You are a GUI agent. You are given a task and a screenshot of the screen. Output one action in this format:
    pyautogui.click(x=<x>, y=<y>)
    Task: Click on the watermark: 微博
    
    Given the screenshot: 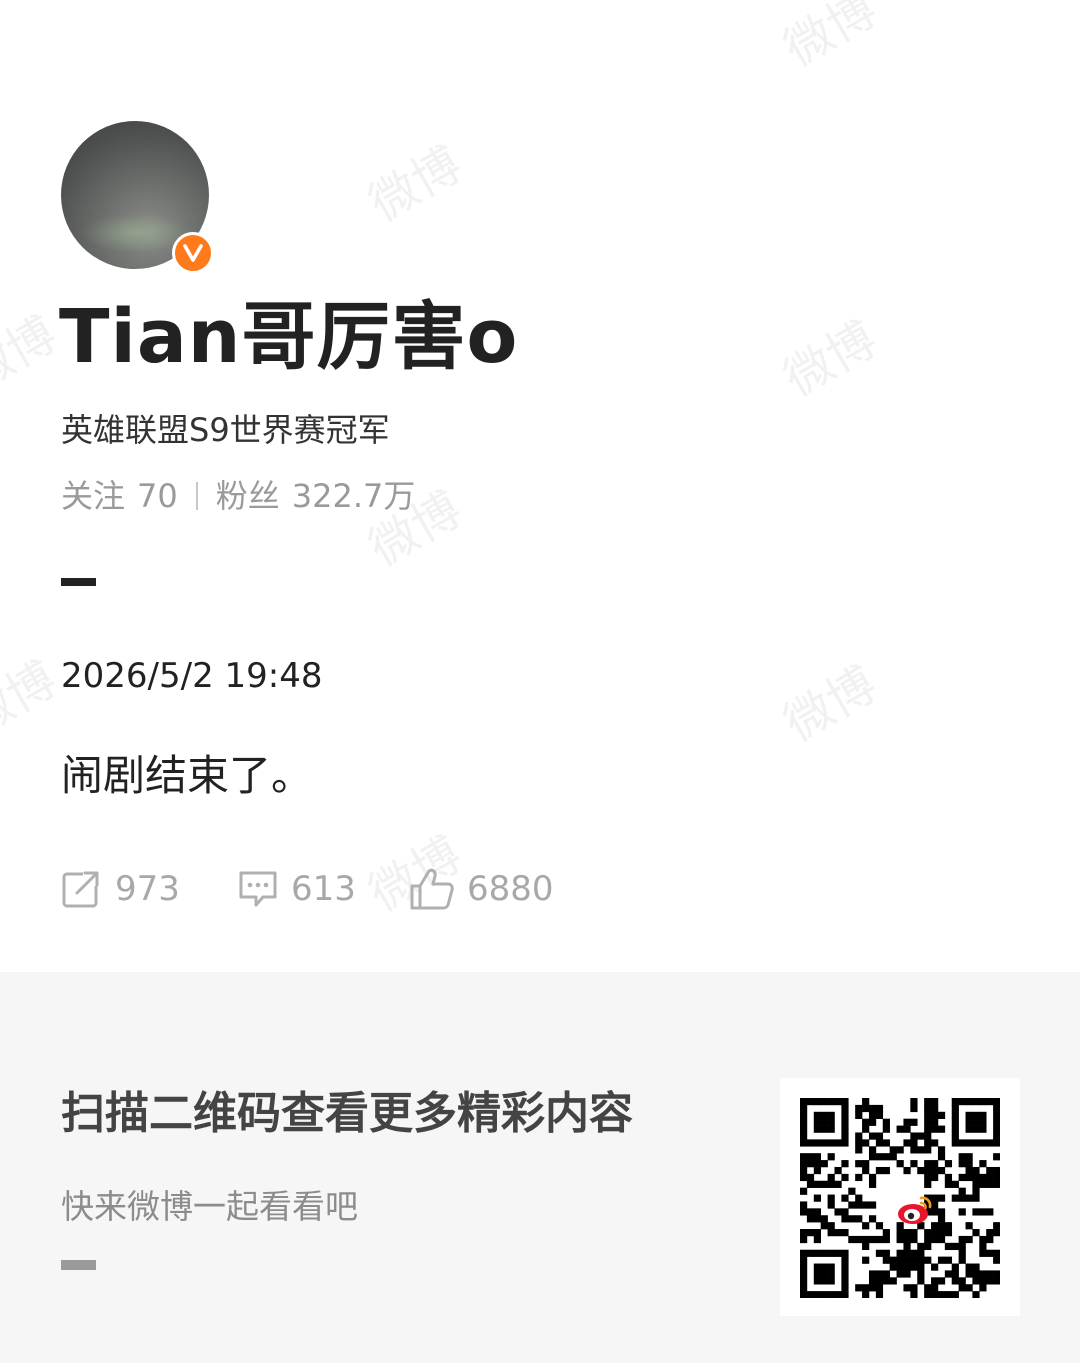 What is the action you would take?
    pyautogui.click(x=830, y=704)
    